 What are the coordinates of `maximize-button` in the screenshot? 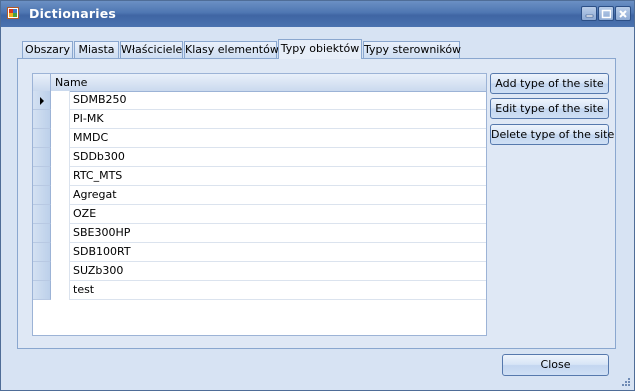 It's located at (606, 13).